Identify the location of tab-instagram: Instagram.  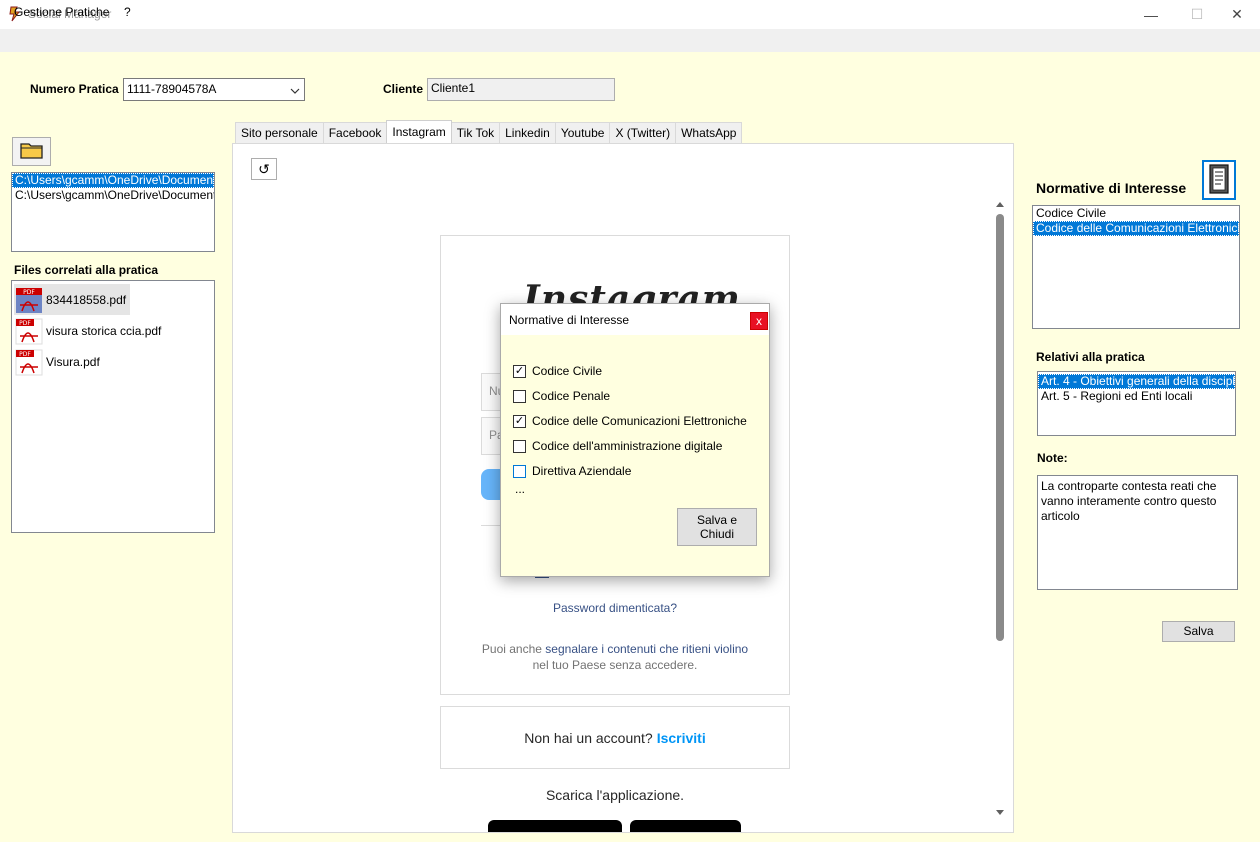
(419, 131).